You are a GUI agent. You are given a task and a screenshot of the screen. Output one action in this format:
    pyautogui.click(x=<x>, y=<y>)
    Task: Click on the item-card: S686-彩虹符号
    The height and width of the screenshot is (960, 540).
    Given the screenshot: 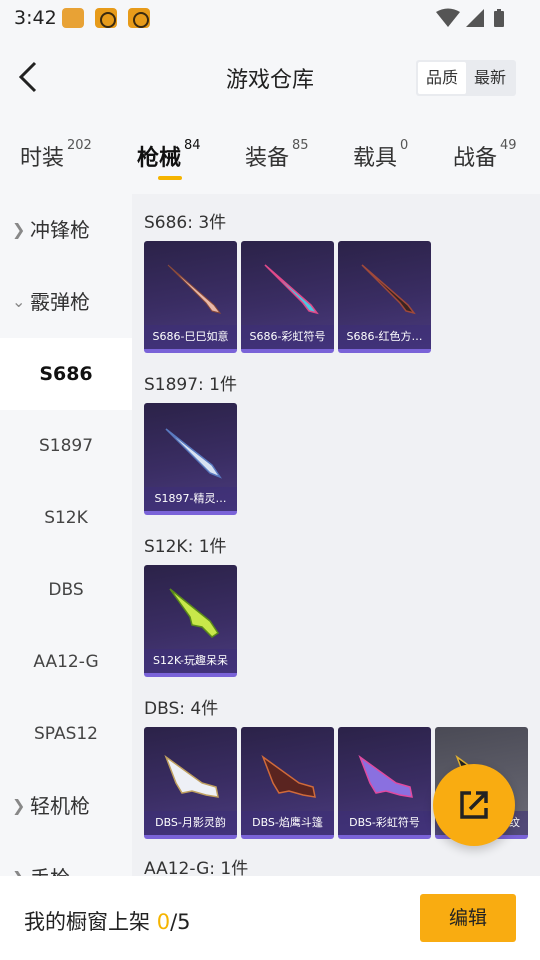 What is the action you would take?
    pyautogui.click(x=287, y=297)
    